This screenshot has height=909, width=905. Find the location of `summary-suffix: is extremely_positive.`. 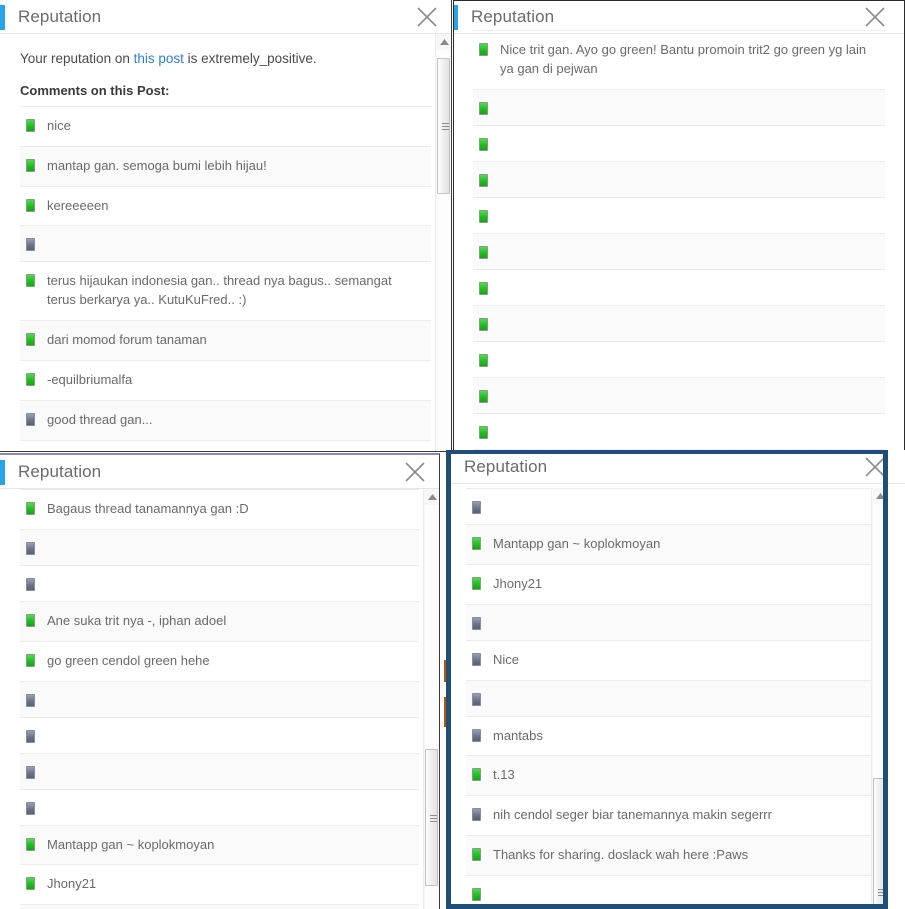

summary-suffix: is extremely_positive. is located at coordinates (250, 58).